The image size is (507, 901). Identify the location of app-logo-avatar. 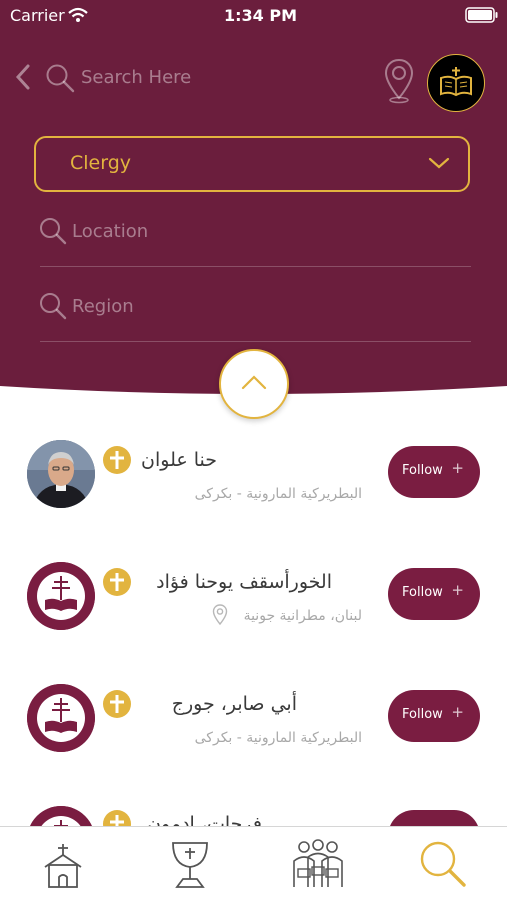
(456, 83).